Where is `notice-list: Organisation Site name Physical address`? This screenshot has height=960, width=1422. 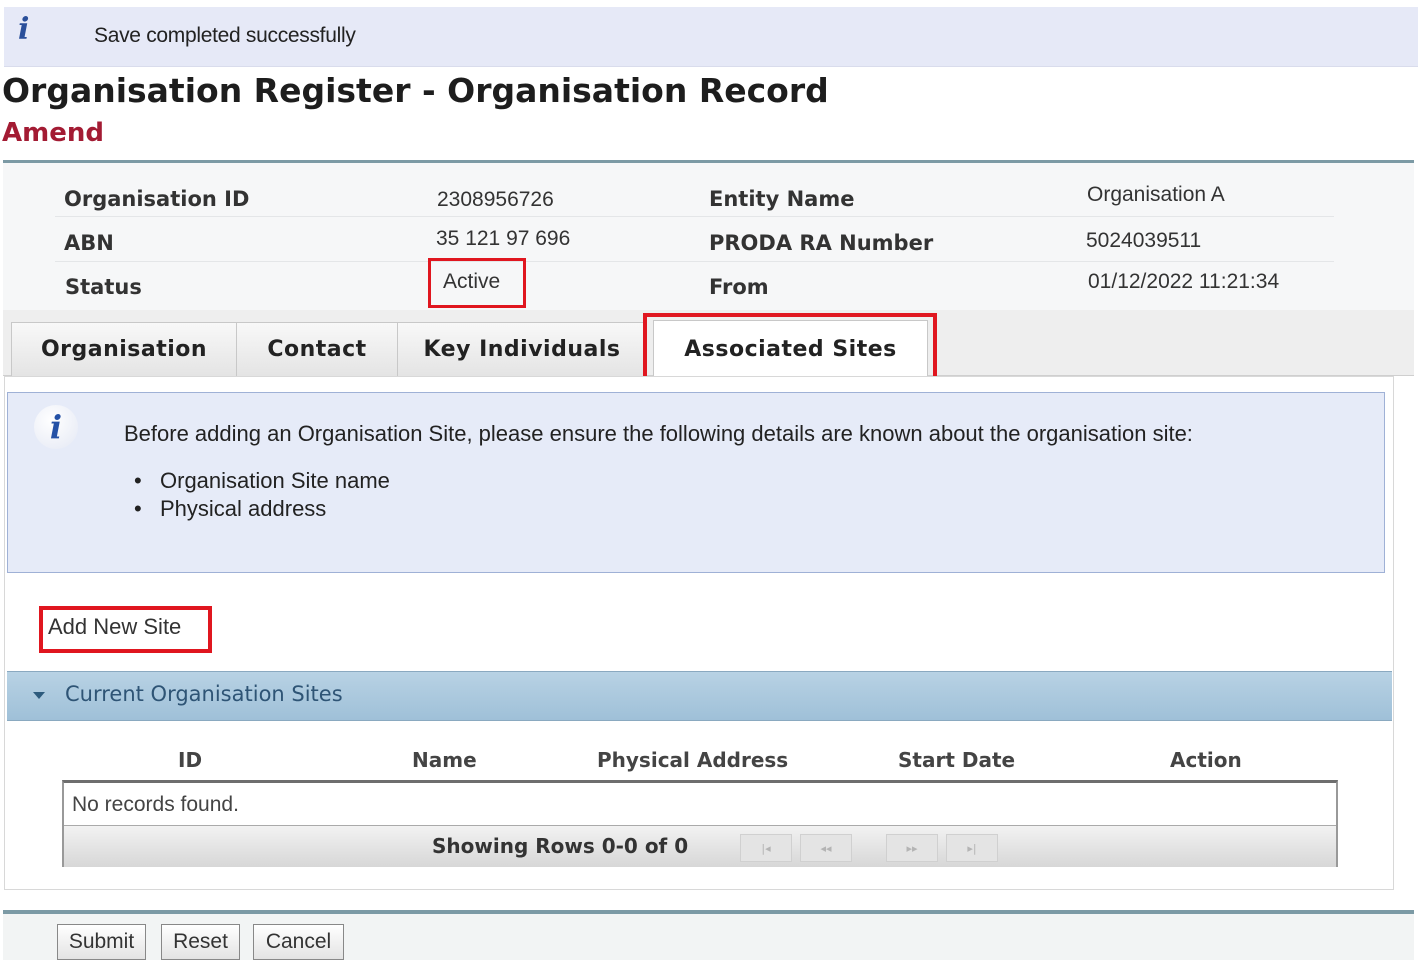
notice-list: Organisation Site name Physical address is located at coordinates (259, 496).